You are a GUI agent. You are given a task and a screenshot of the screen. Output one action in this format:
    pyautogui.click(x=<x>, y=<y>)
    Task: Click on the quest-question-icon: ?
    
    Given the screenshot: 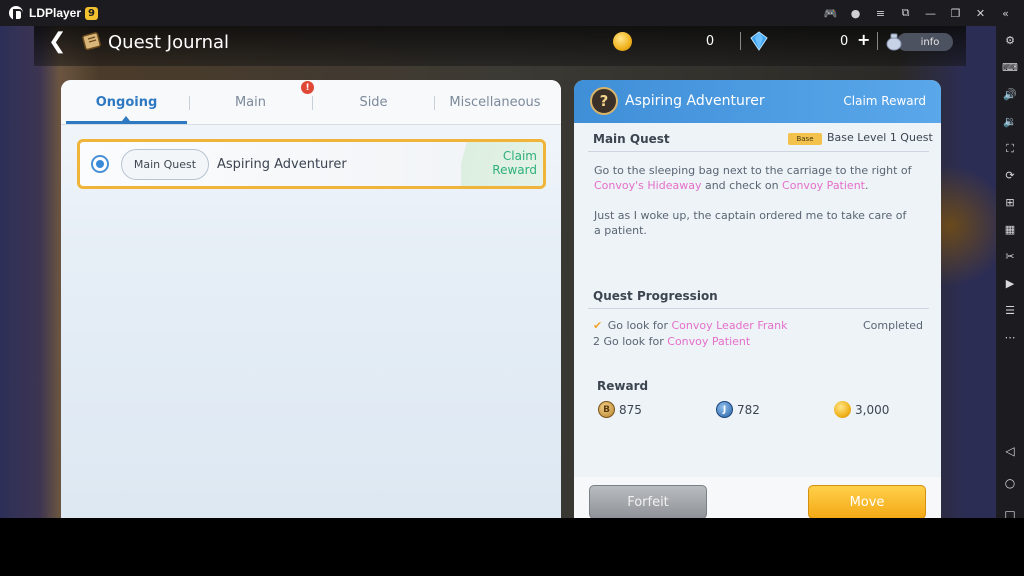 What is the action you would take?
    pyautogui.click(x=604, y=101)
    